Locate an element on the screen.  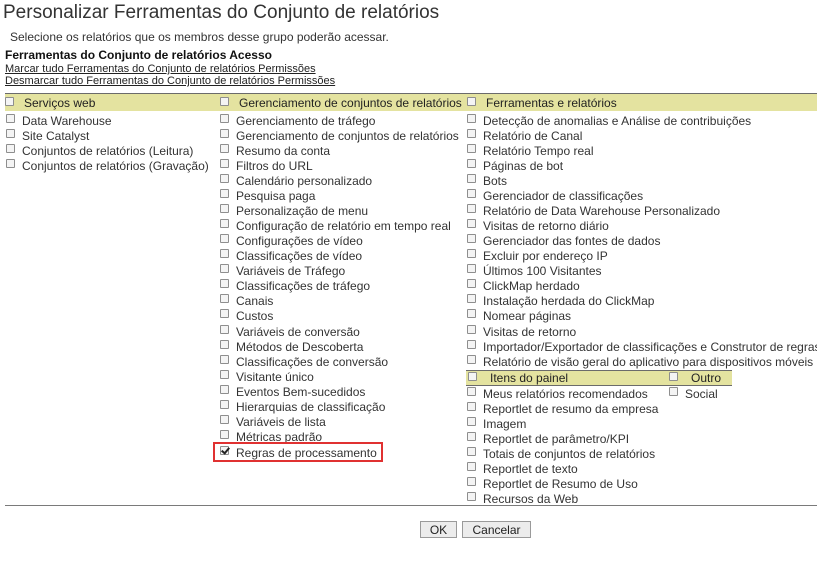
list-item: Social is located at coordinates (693, 393).